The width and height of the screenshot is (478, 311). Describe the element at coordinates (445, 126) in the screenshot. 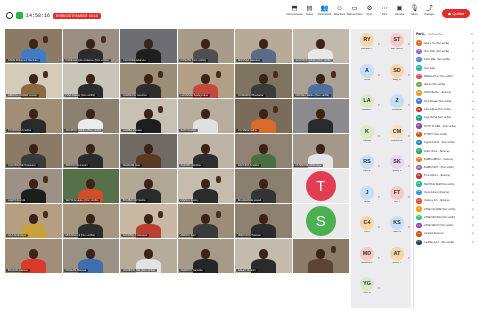

I see `participant-list-item: AT ATCHY FLORE... (Non vérifié) ⊘` at that location.